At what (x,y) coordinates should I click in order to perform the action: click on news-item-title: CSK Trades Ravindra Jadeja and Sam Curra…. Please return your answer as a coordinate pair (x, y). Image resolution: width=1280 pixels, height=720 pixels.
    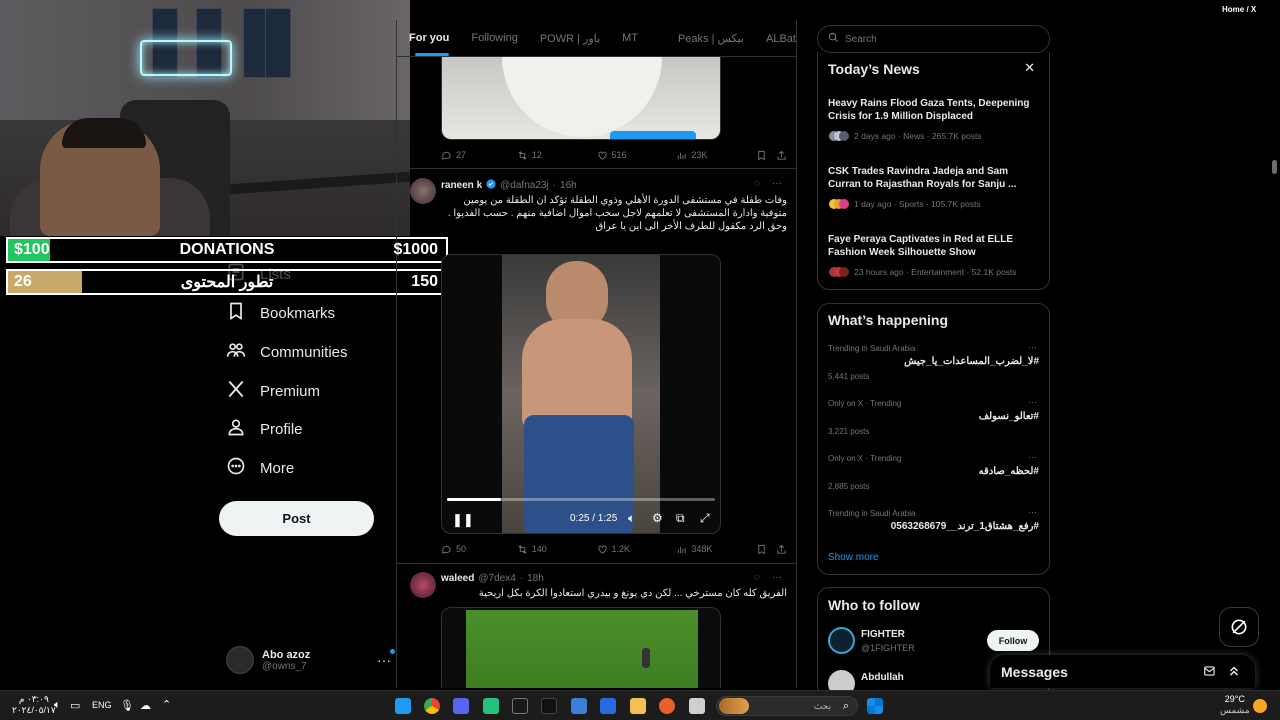
    Looking at the image, I should click on (933, 178).